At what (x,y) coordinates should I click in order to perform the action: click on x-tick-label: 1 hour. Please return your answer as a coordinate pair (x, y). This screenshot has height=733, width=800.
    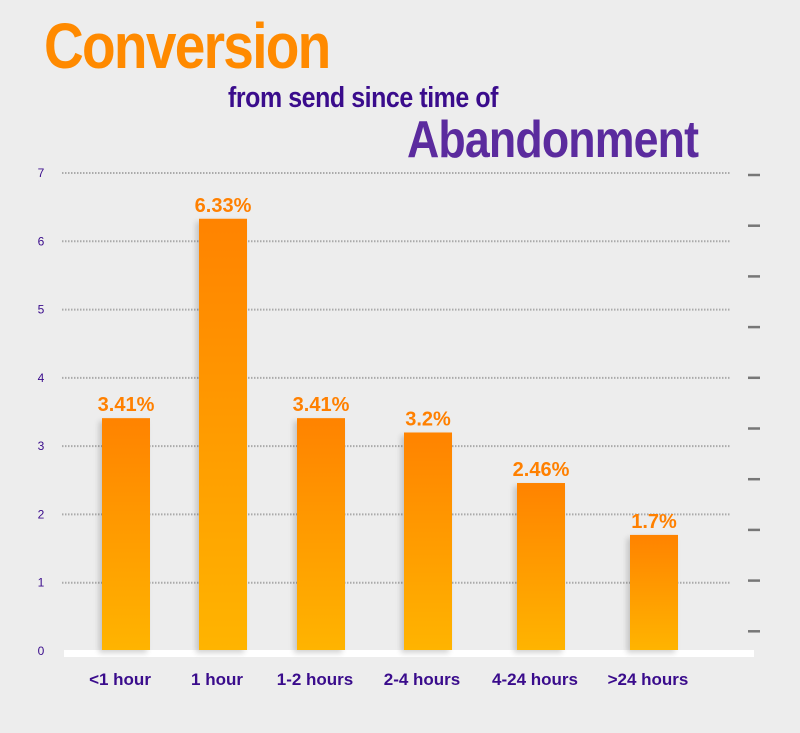
    Looking at the image, I should click on (217, 679).